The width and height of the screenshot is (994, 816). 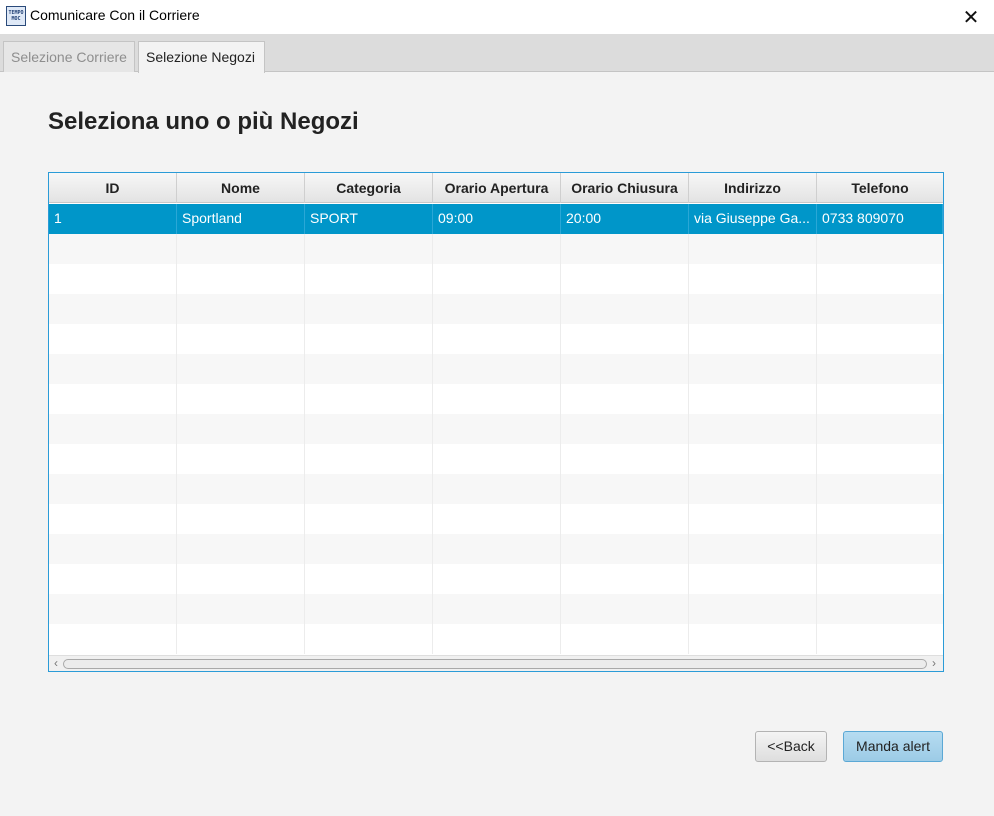 I want to click on cell-id: 1, so click(x=113, y=219).